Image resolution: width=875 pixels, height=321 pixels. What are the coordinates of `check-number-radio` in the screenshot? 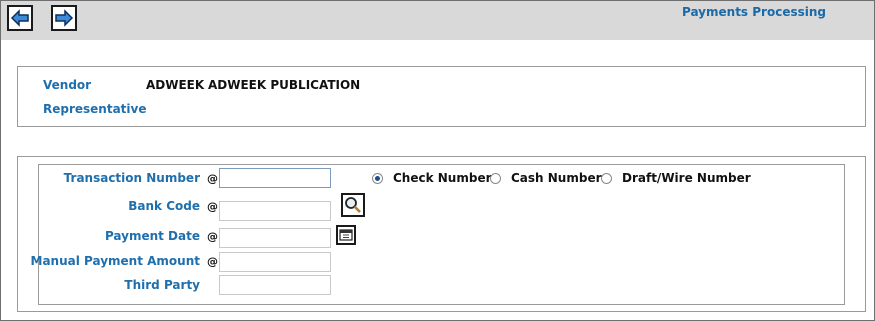 It's located at (377, 178).